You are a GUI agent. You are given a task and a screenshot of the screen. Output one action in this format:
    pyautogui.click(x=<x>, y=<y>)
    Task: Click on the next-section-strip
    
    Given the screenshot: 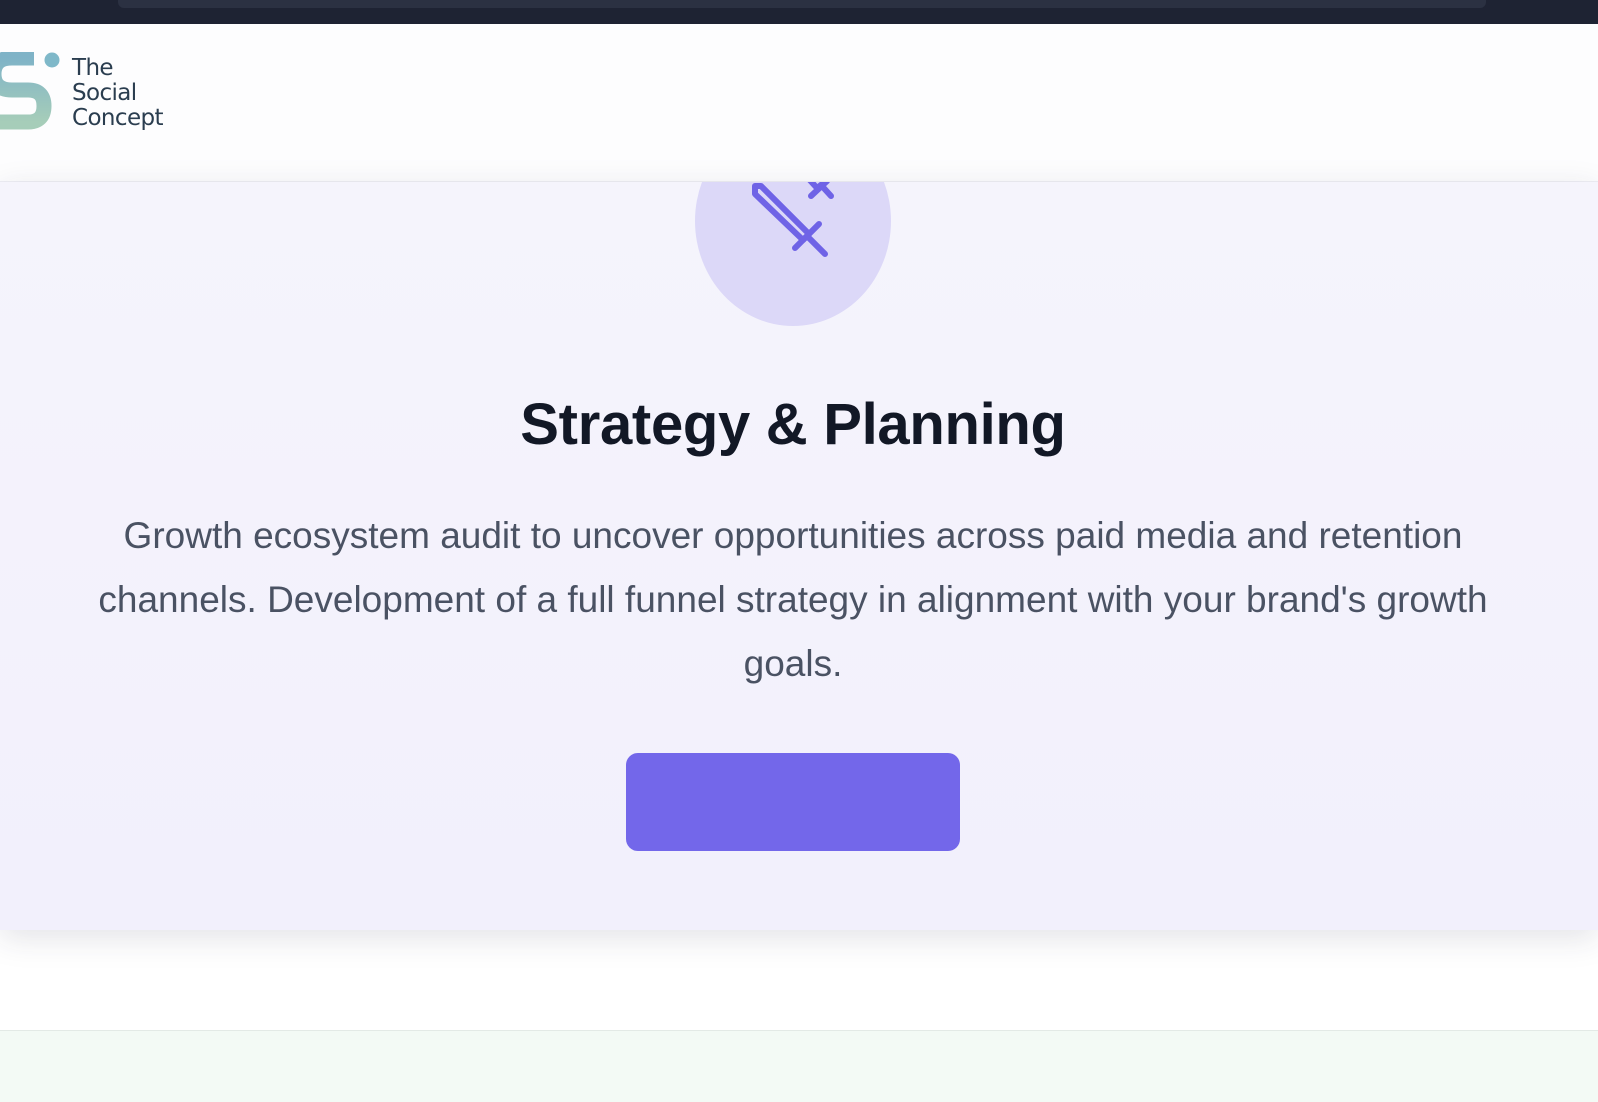 What is the action you would take?
    pyautogui.click(x=799, y=1066)
    